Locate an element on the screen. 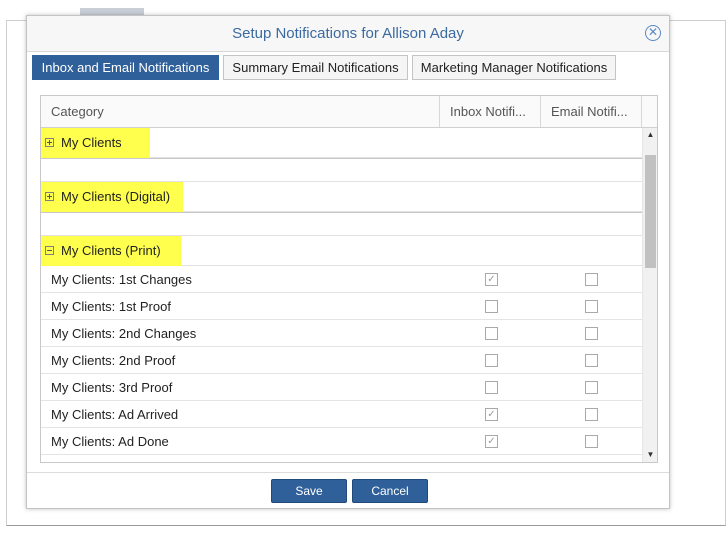 The height and width of the screenshot is (536, 727). close-icon: ✕ is located at coordinates (653, 33).